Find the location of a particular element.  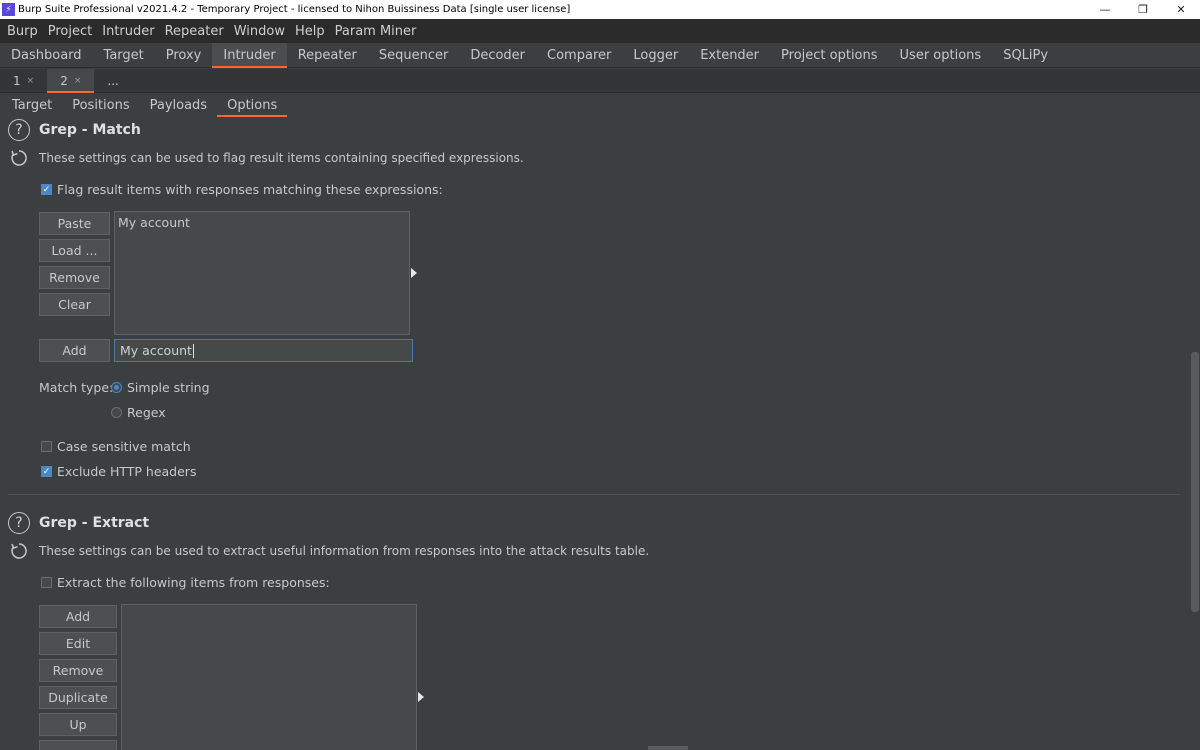

attack-tab-label: 2 is located at coordinates (64, 80).